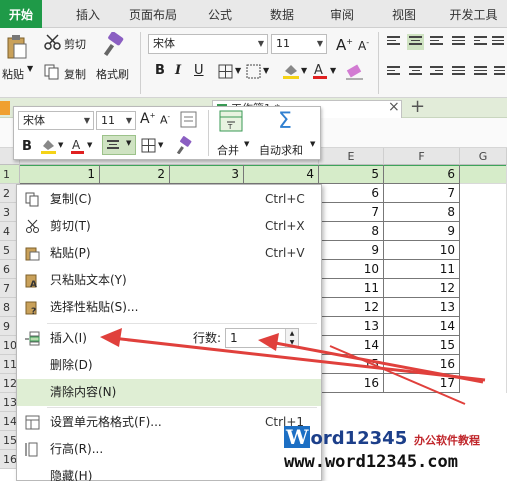  I want to click on watermark-brand: Word12345 办公软件教程, so click(393, 438).